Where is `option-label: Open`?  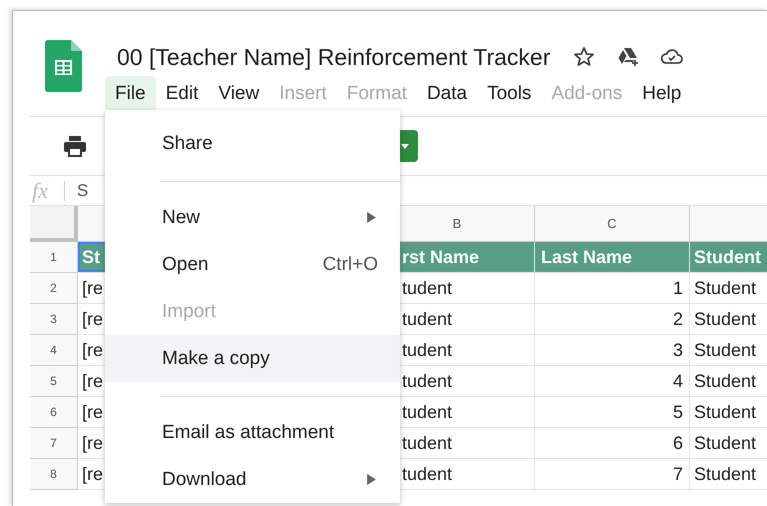 option-label: Open is located at coordinates (185, 265).